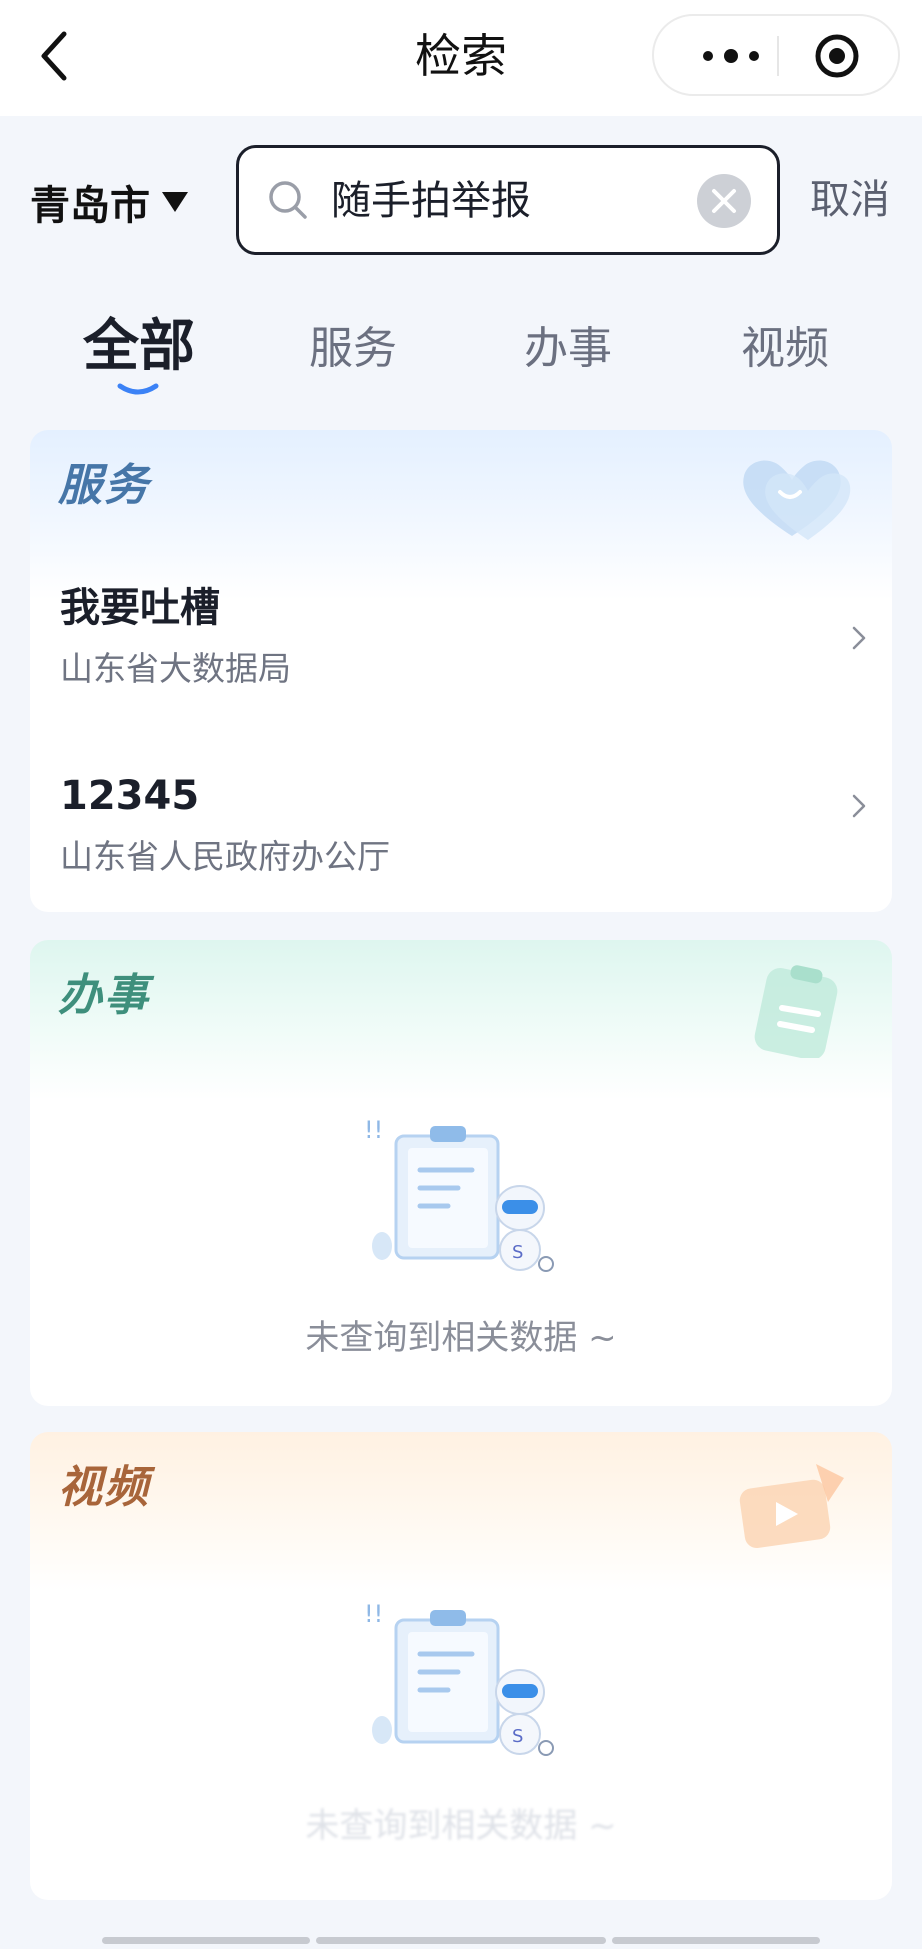 The image size is (922, 1949). I want to click on tab-service: 服务, so click(353, 349).